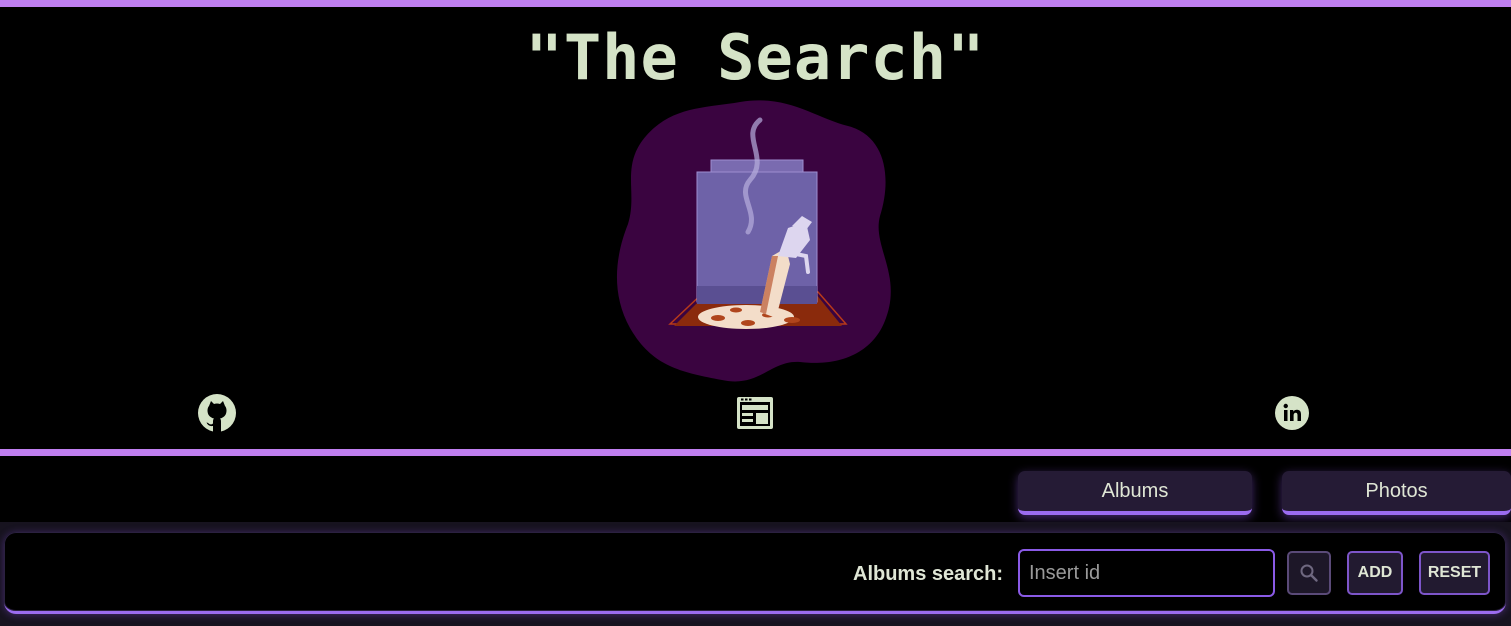 The image size is (1511, 626). I want to click on github-link, so click(217, 413).